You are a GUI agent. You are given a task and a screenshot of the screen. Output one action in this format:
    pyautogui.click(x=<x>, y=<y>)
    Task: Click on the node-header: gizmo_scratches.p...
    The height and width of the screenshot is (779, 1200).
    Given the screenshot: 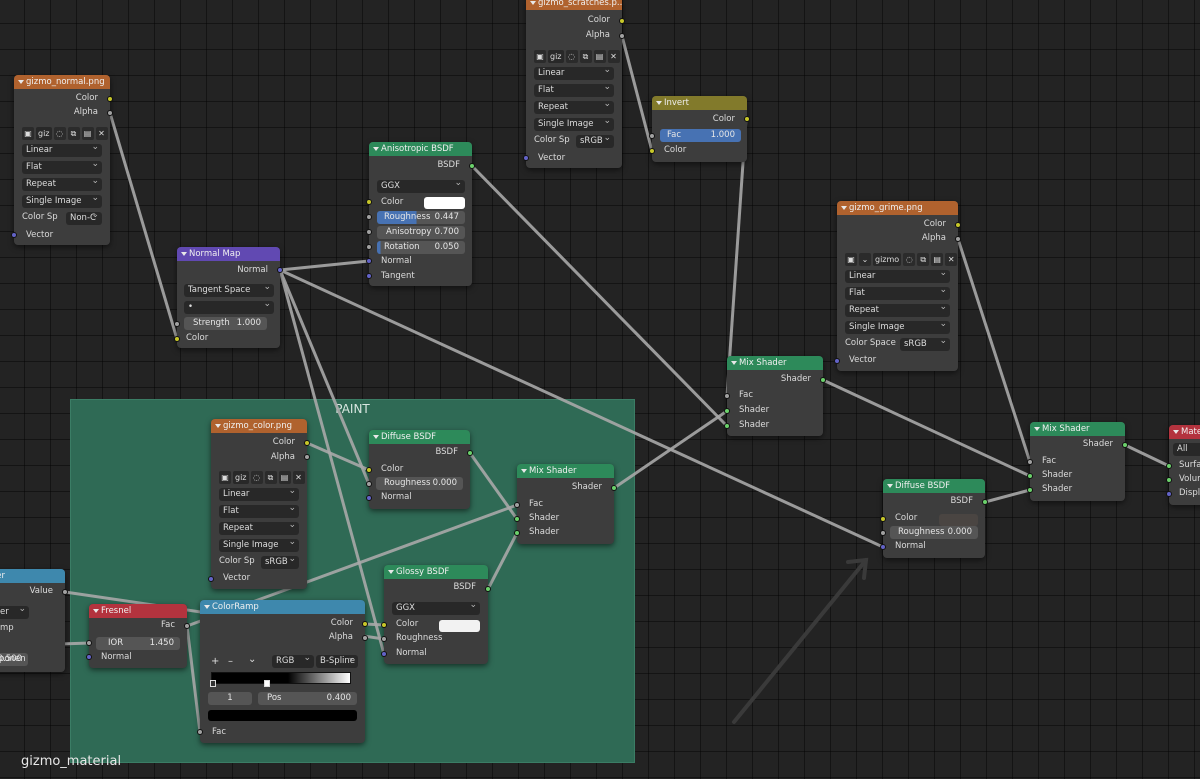 What is the action you would take?
    pyautogui.click(x=574, y=5)
    